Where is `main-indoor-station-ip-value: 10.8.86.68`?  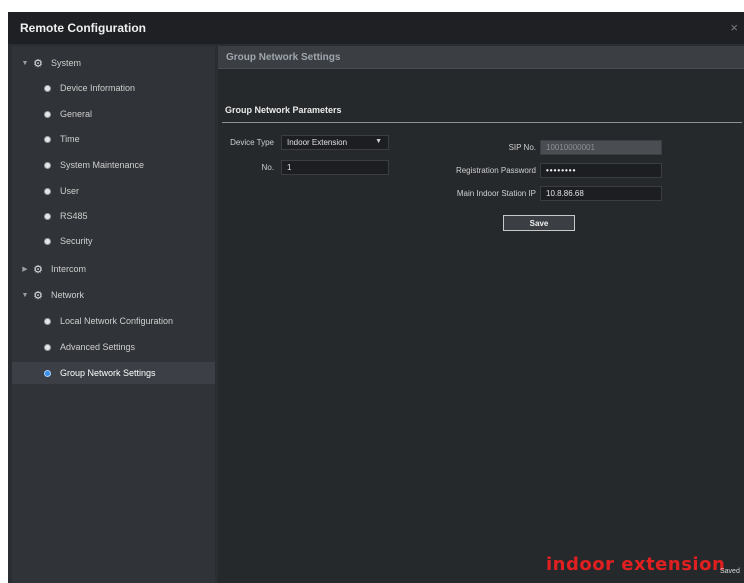
main-indoor-station-ip-value: 10.8.86.68 is located at coordinates (565, 193).